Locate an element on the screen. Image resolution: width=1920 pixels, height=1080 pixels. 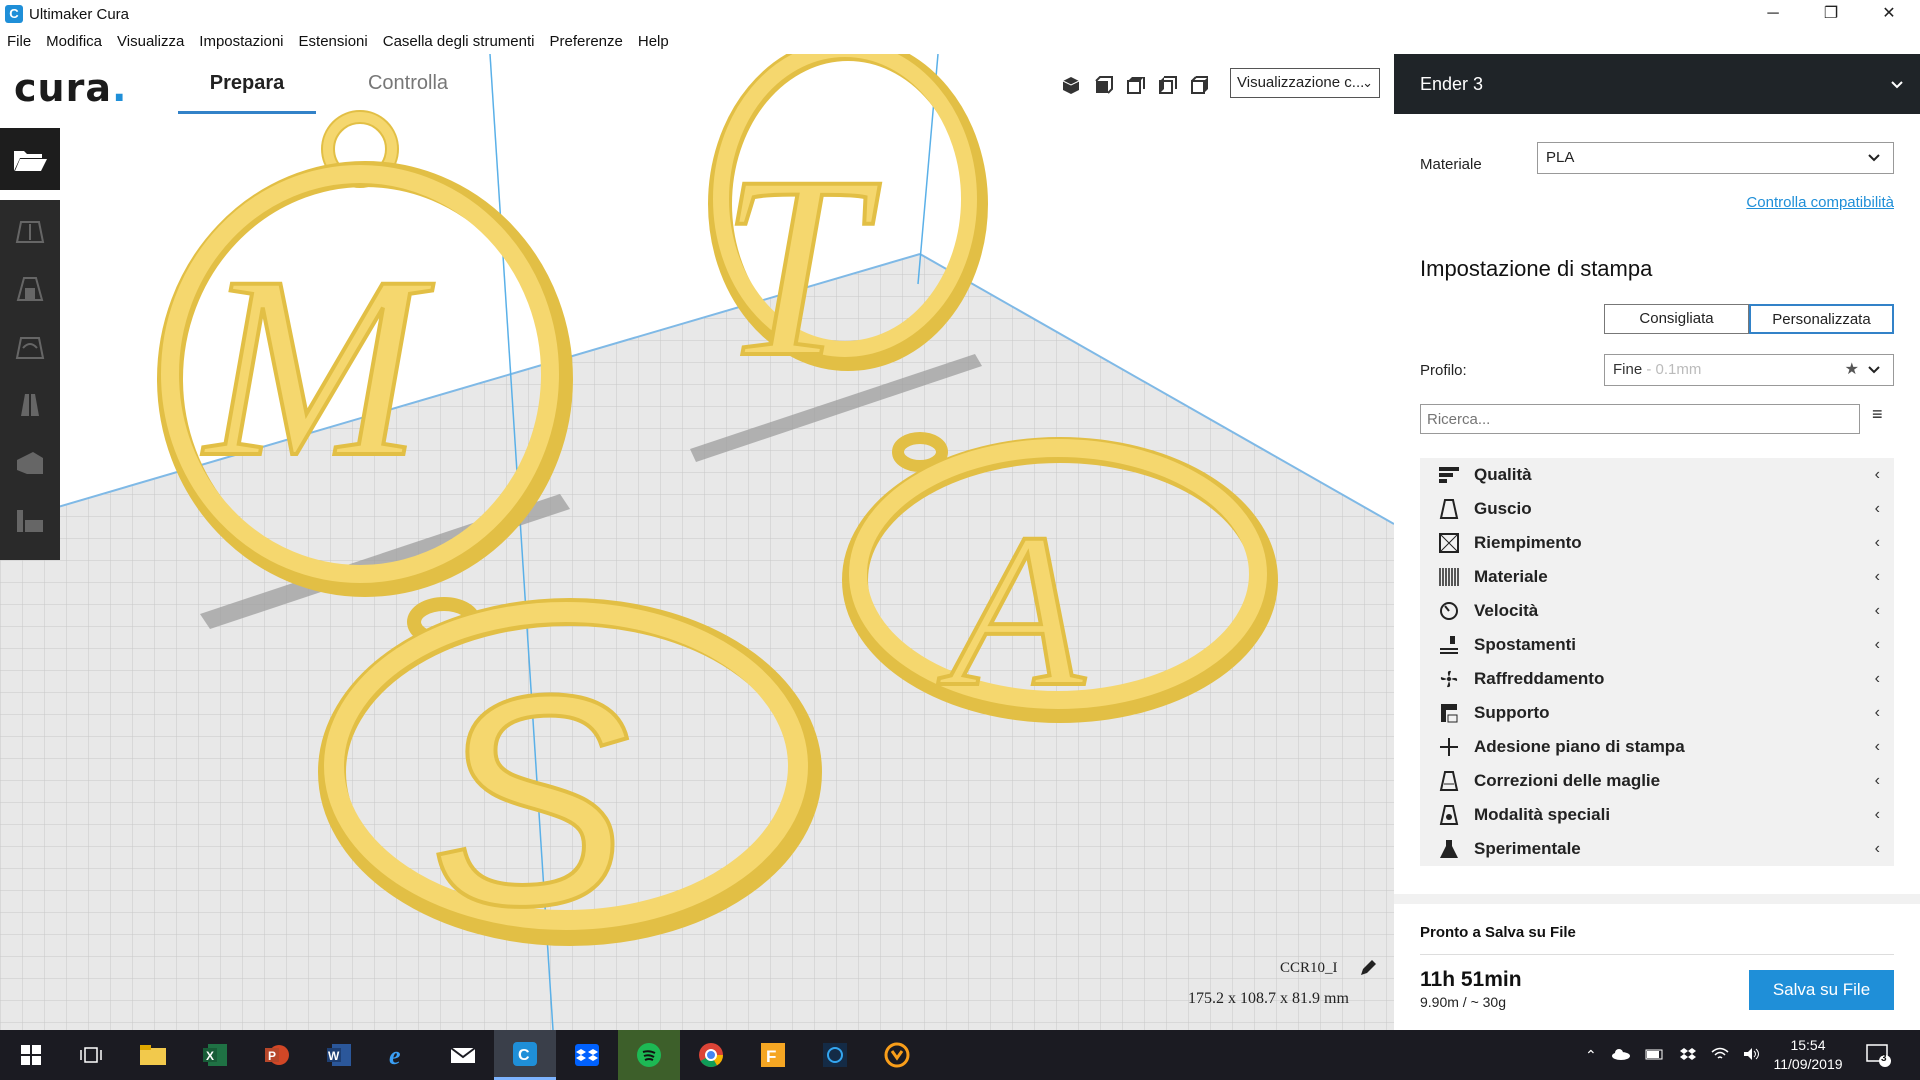
taskbar-edge: e is located at coordinates (401, 1055).